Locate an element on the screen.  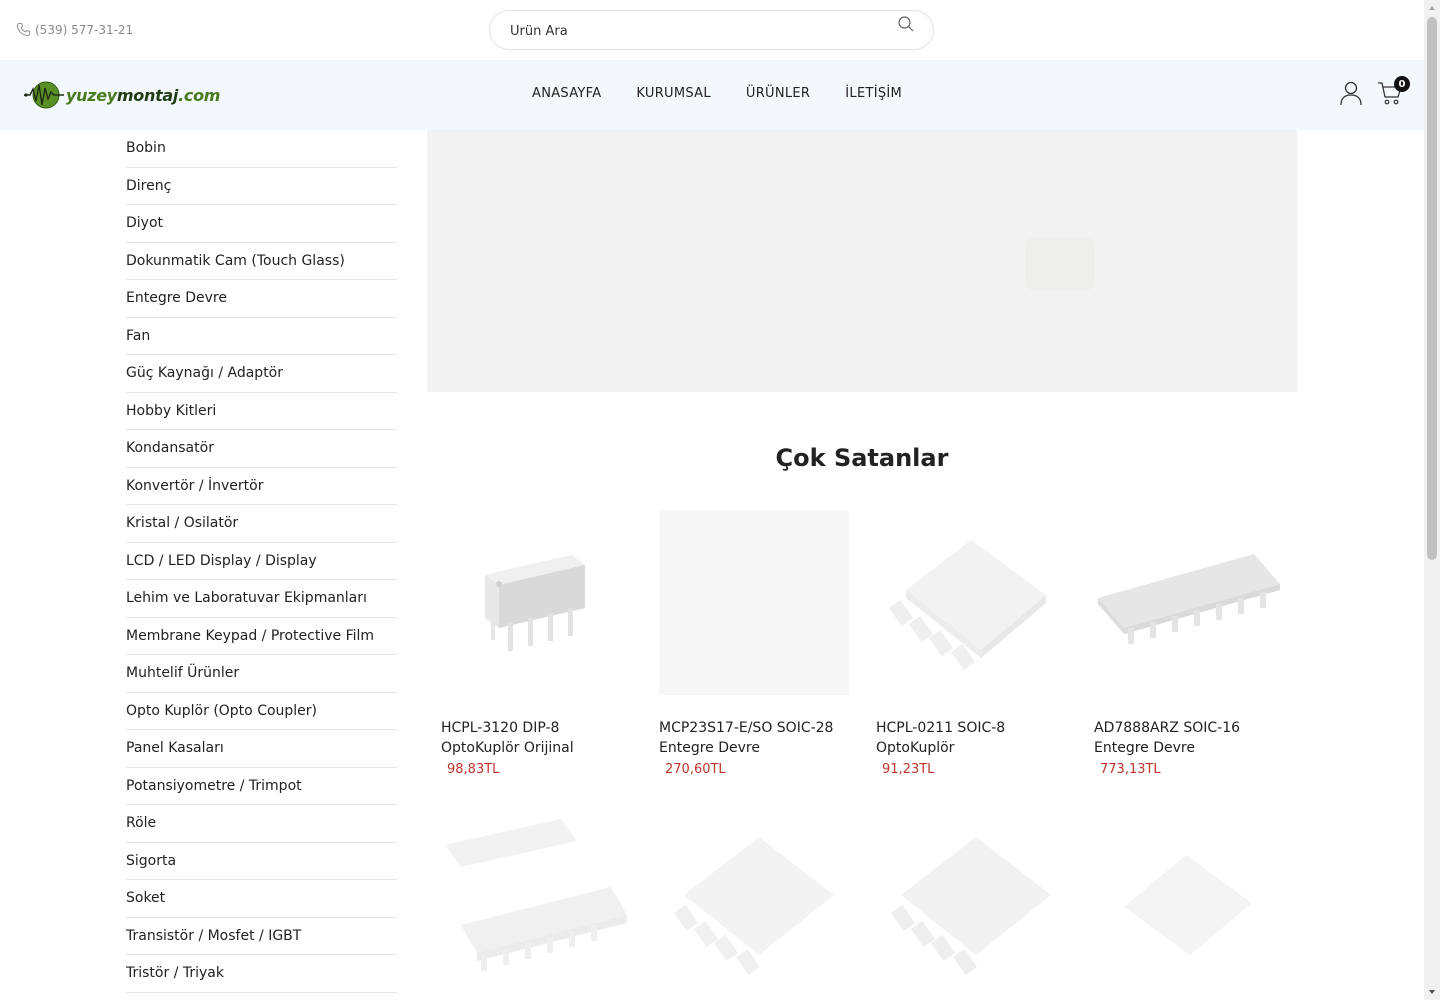
logo-text-part2: montaj is located at coordinates (147, 95).